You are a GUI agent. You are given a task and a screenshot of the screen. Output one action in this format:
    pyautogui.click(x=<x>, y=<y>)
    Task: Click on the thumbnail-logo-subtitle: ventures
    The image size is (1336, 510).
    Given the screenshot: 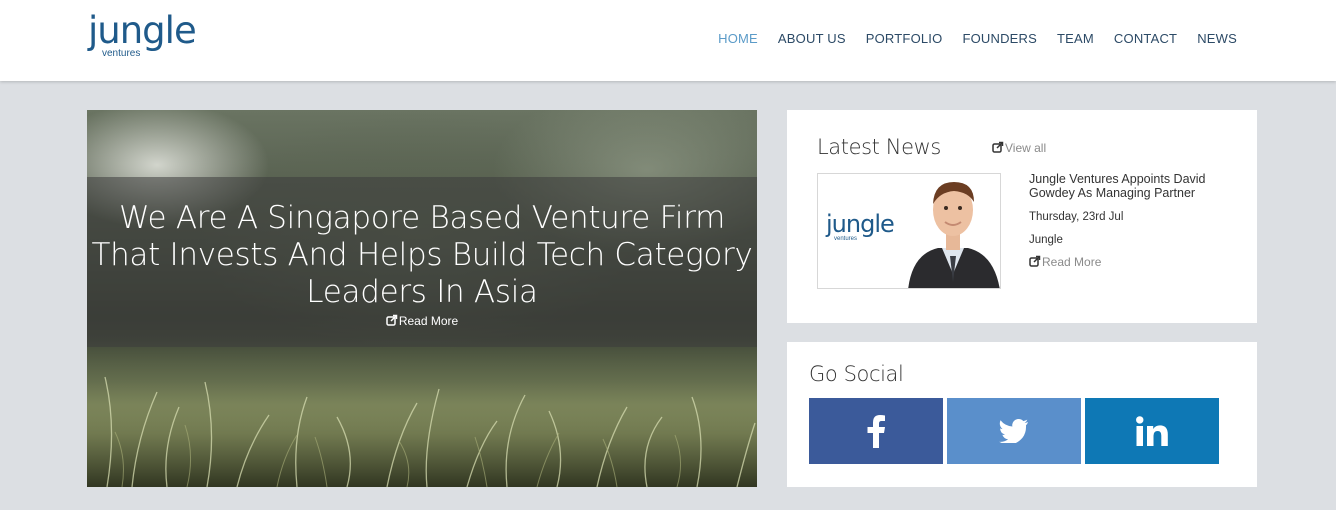 What is the action you would take?
    pyautogui.click(x=846, y=239)
    